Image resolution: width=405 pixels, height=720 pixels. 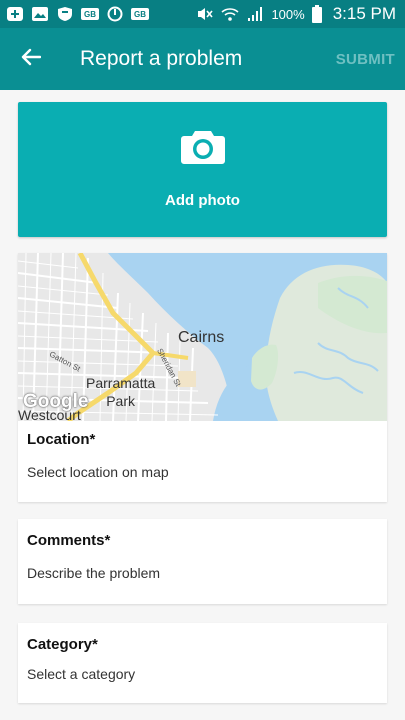 I want to click on image-icon, so click(x=40, y=14).